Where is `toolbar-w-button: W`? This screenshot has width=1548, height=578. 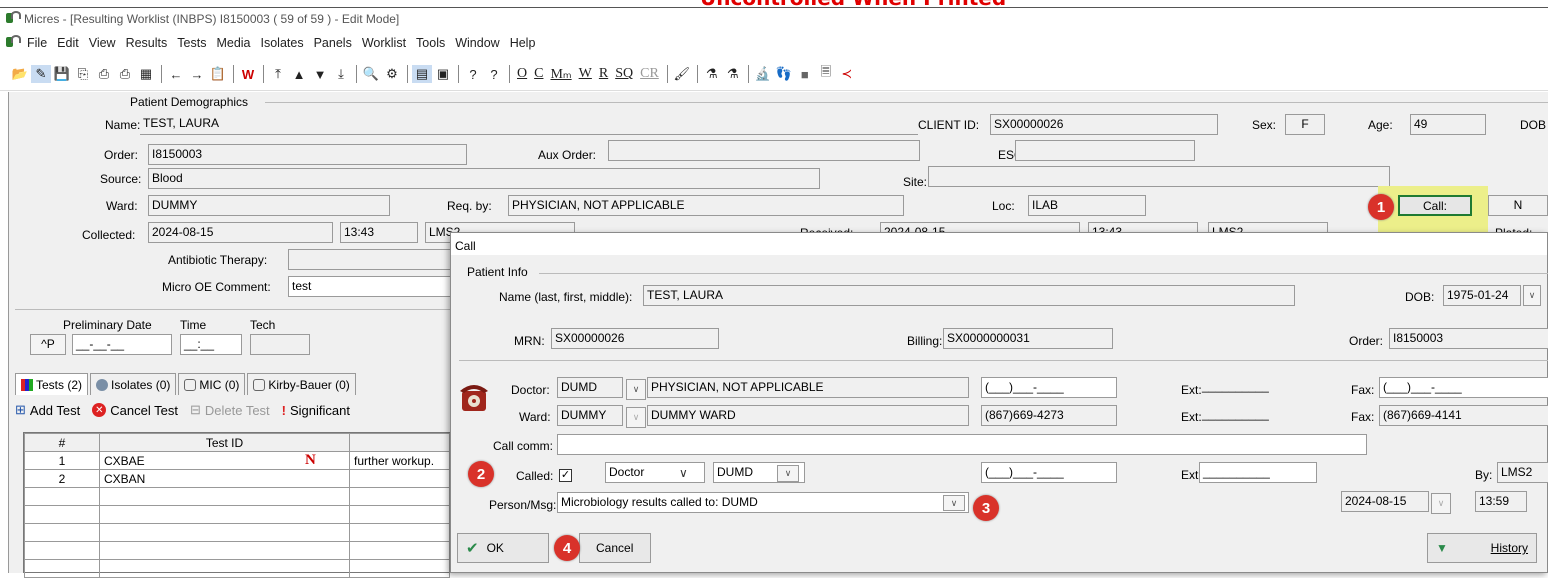
toolbar-w-button: W is located at coordinates (585, 74).